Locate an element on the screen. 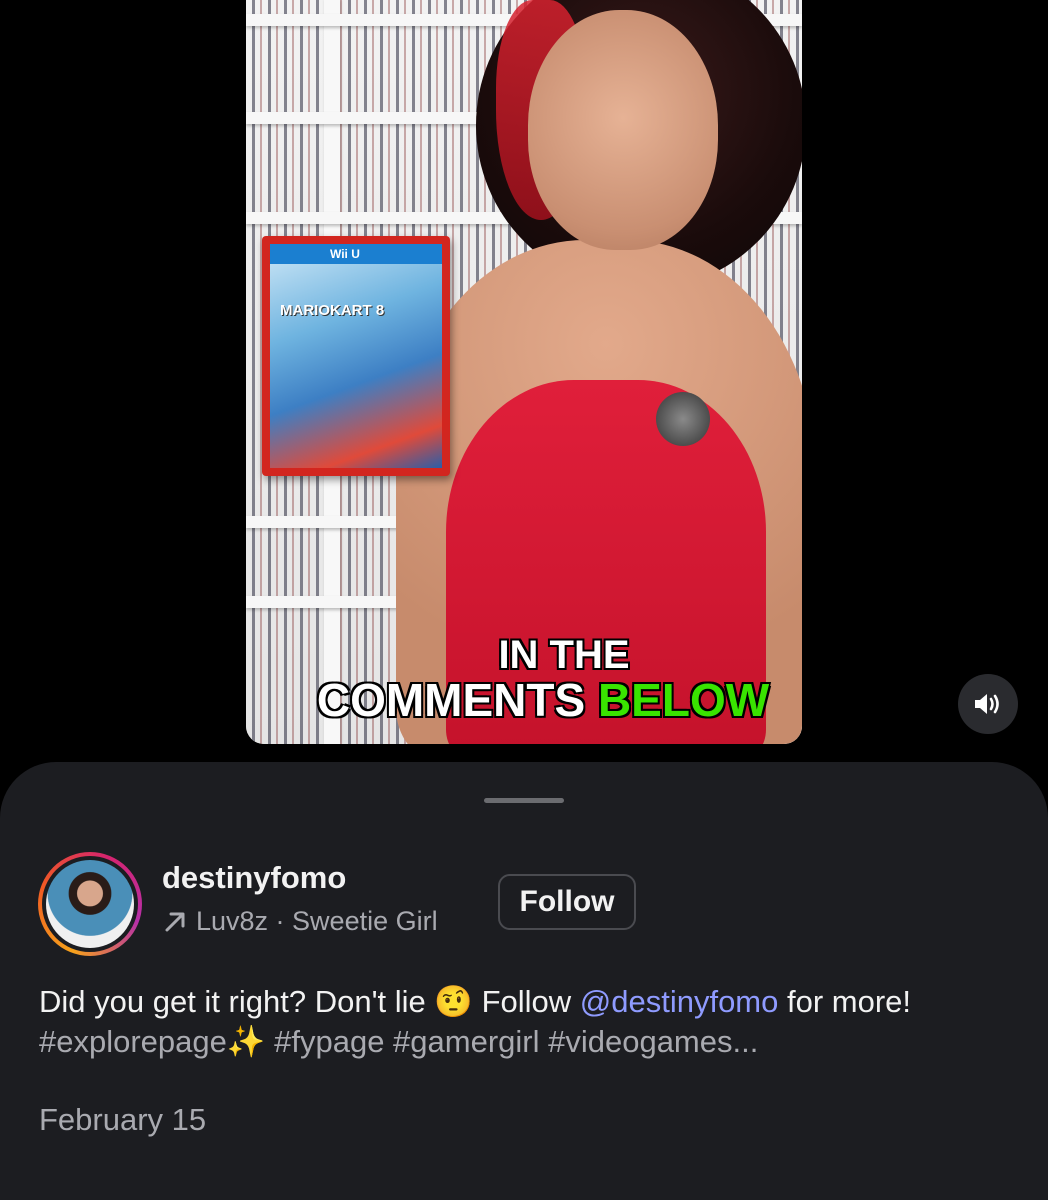 Image resolution: width=1048 pixels, height=1200 pixels. caption-line-2: COMMENTS BELOW is located at coordinates (543, 700).